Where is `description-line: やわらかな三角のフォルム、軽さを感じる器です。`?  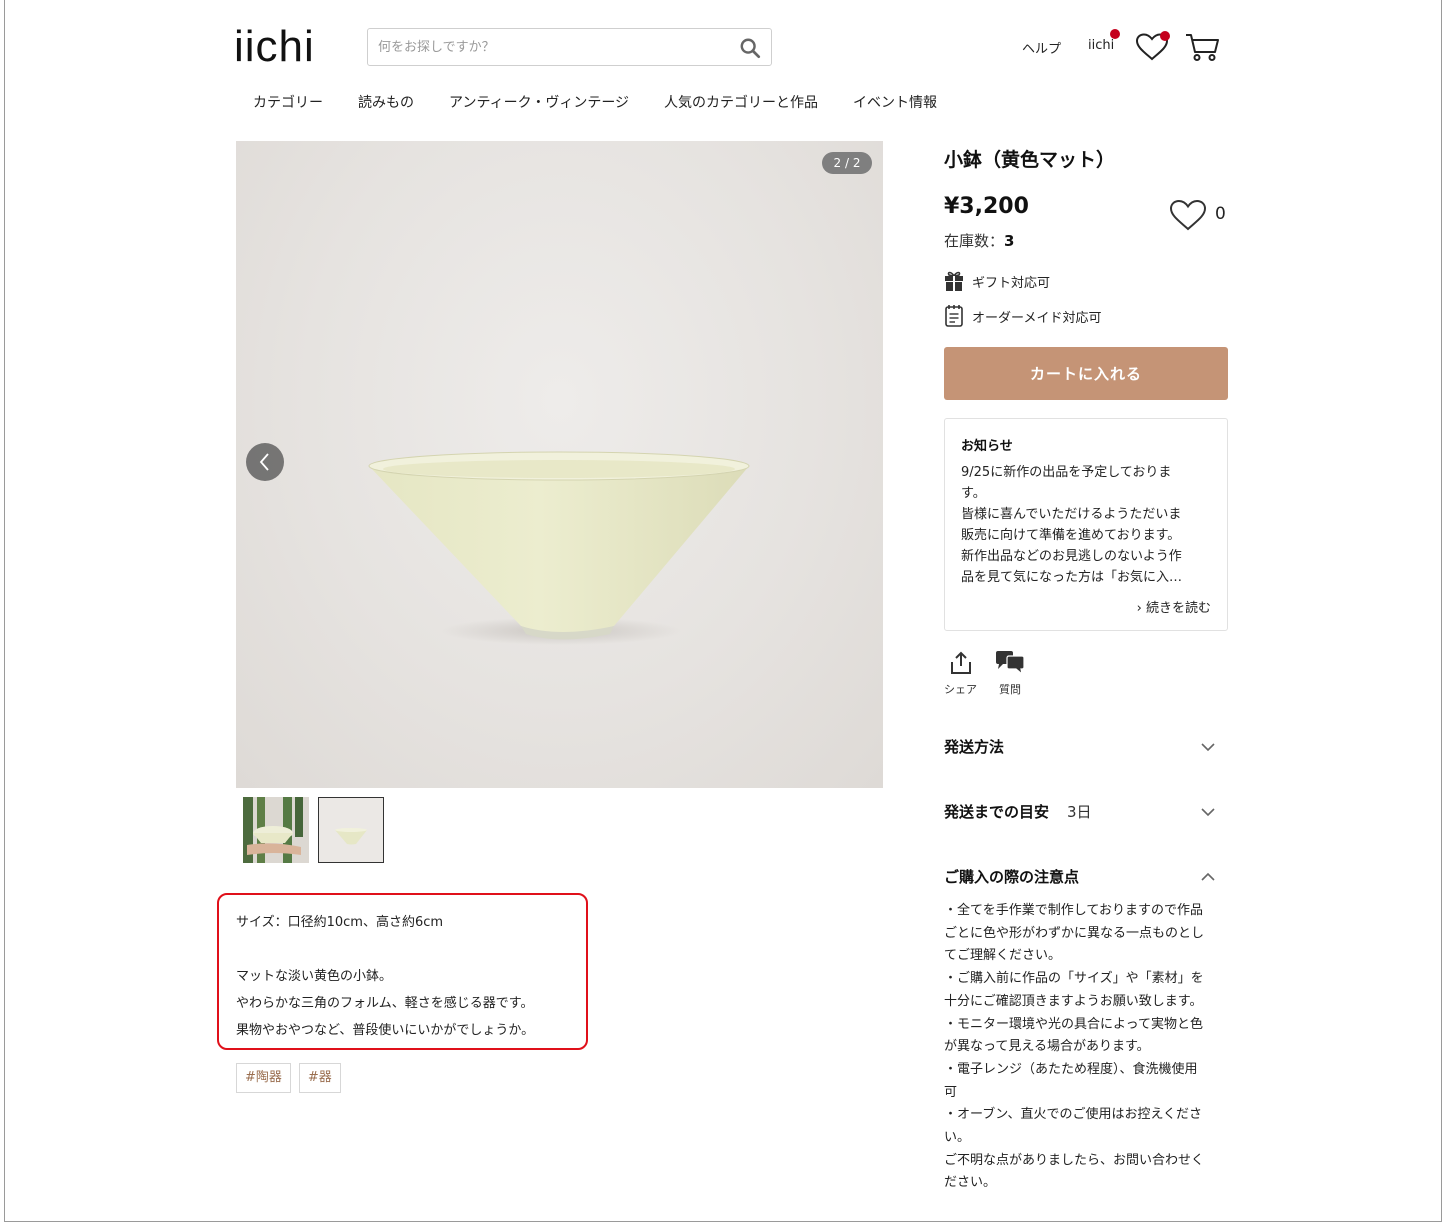 description-line: やわらかな三角のフォルム、軽さを感じる器です。 is located at coordinates (385, 1003).